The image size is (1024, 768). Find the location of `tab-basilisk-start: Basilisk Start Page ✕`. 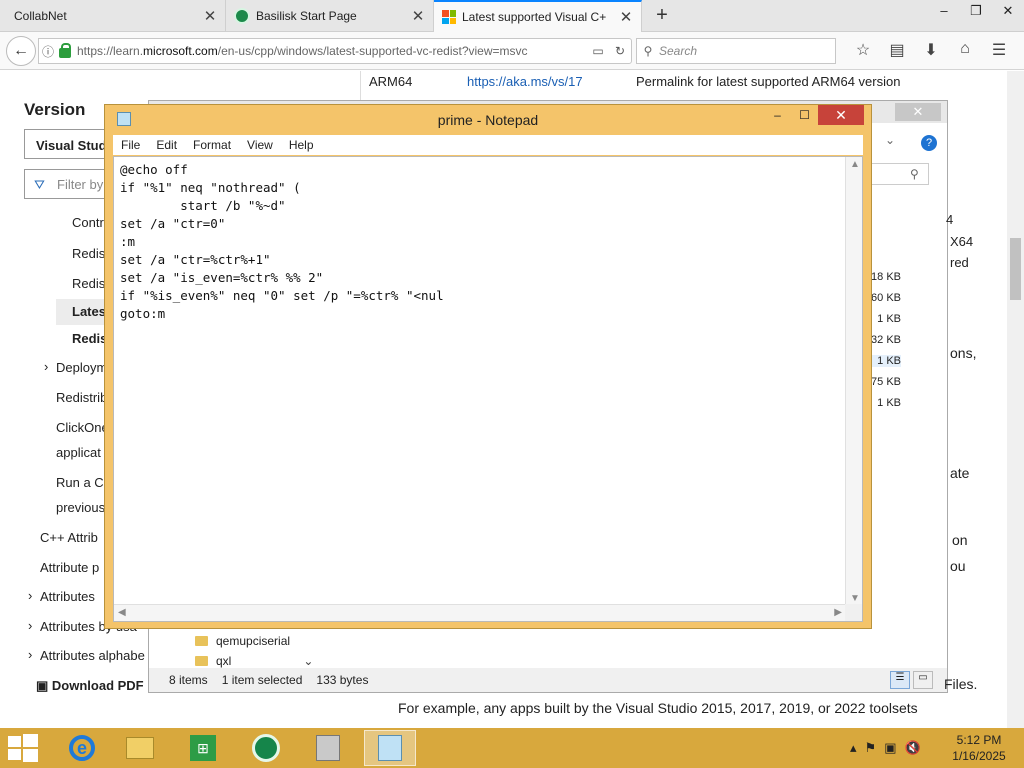

tab-basilisk-start: Basilisk Start Page ✕ is located at coordinates (330, 16).